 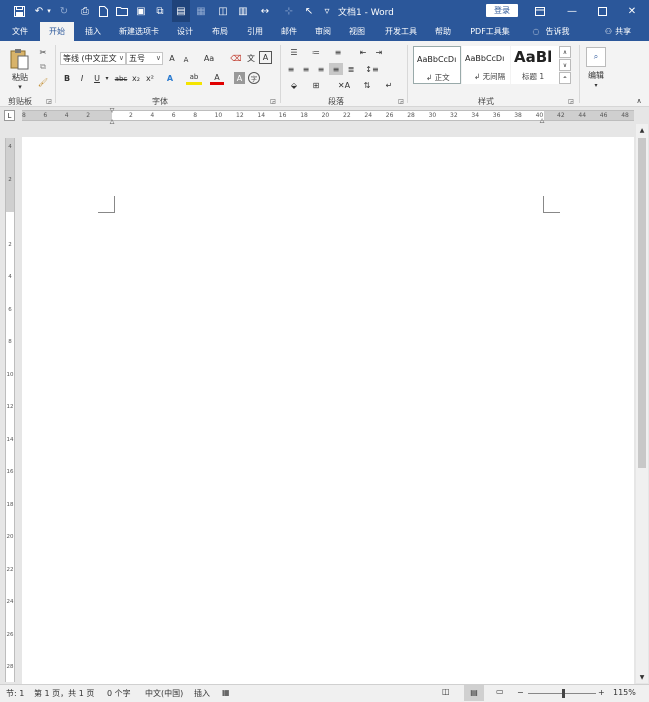 I want to click on width-icon: ↔, so click(x=265, y=11).